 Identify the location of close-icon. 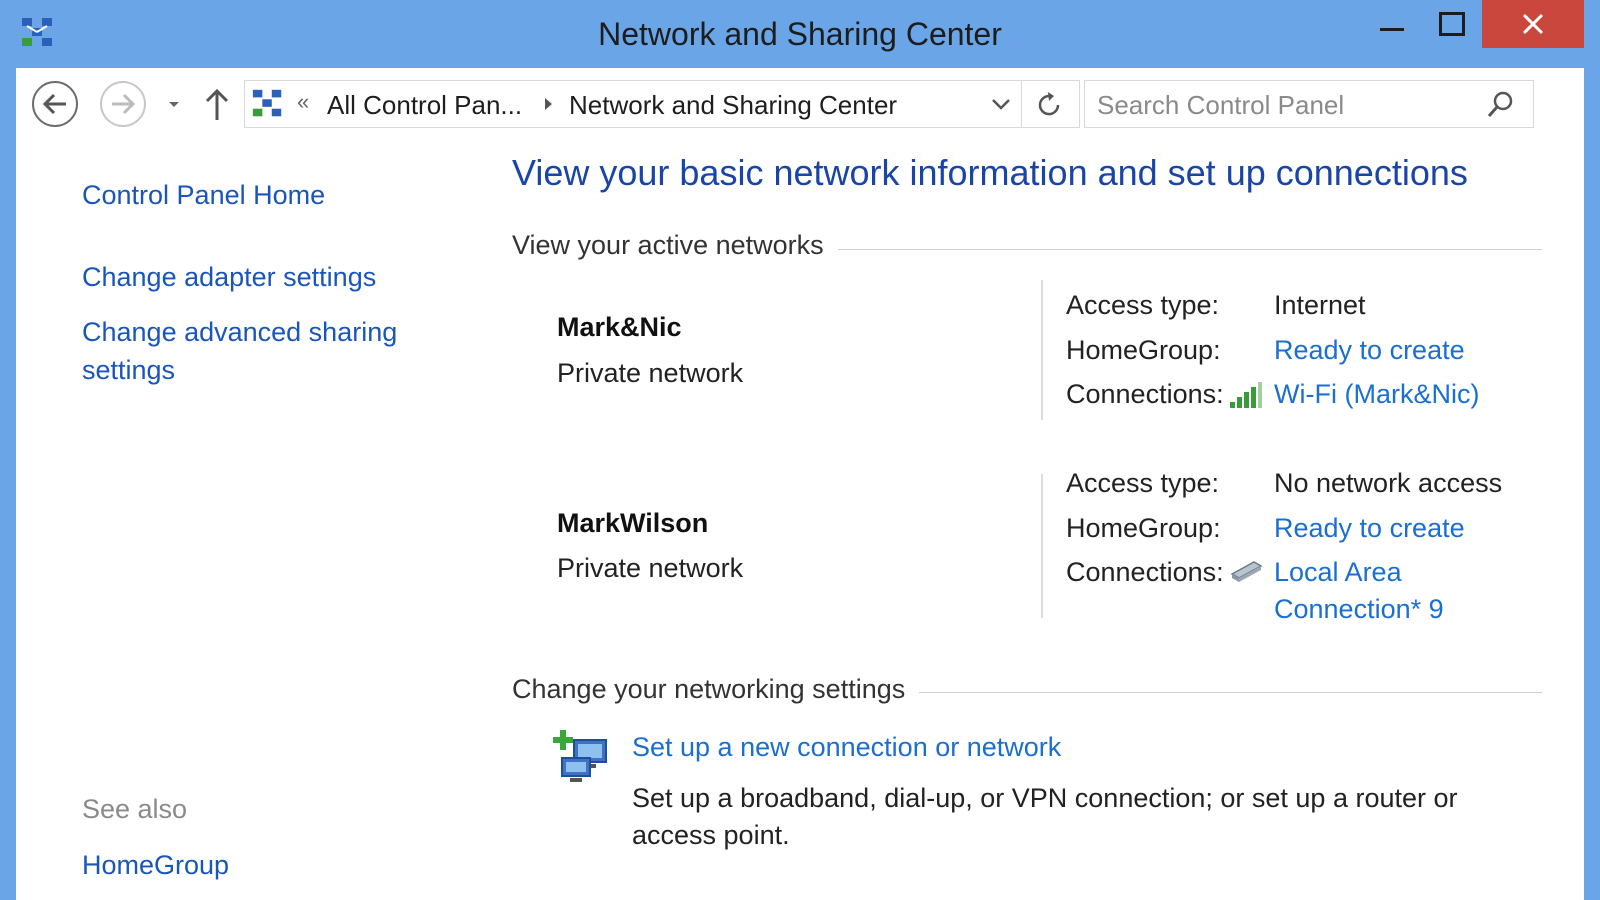
(1533, 24).